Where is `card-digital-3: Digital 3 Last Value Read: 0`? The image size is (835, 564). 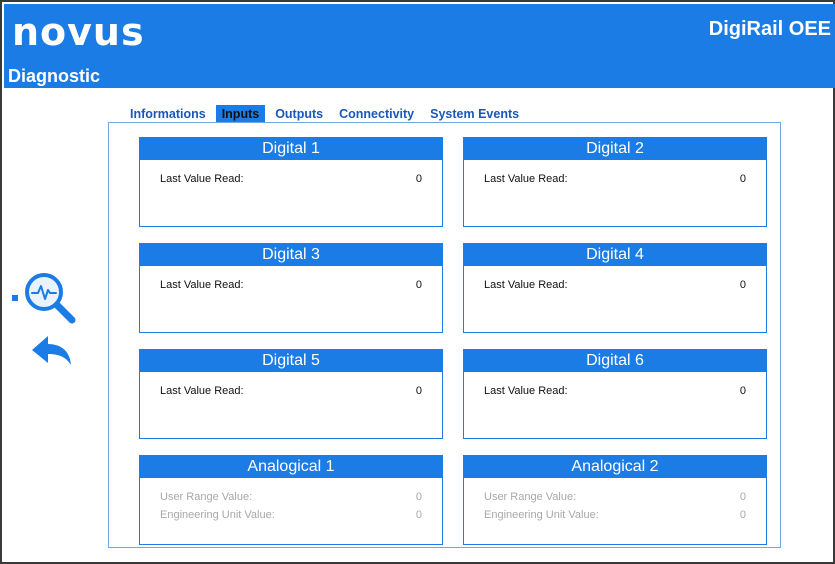
card-digital-3: Digital 3 Last Value Read: 0 is located at coordinates (291, 288).